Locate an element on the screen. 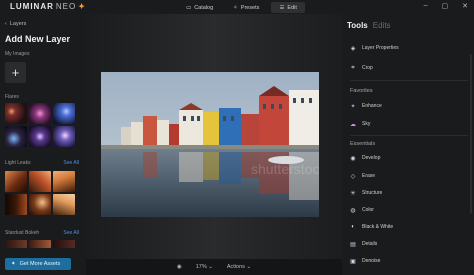 The height and width of the screenshot is (275, 474). layer-properties-label: Layer Properties is located at coordinates (380, 48).